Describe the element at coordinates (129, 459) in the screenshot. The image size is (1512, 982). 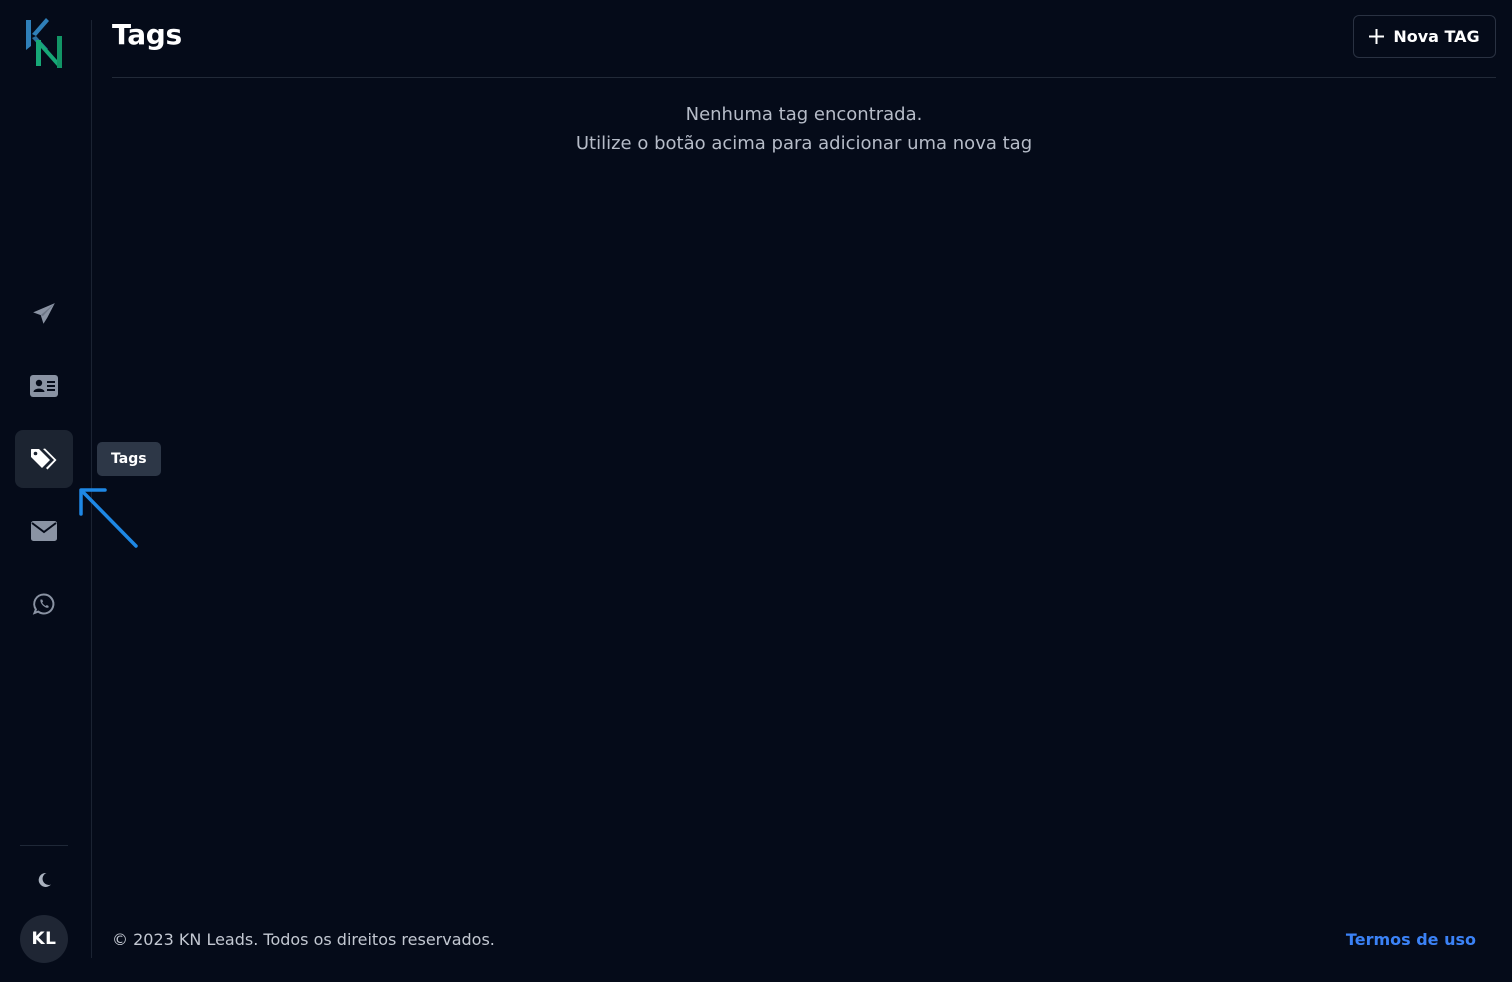
I see `tags-tooltip: Tags` at that location.